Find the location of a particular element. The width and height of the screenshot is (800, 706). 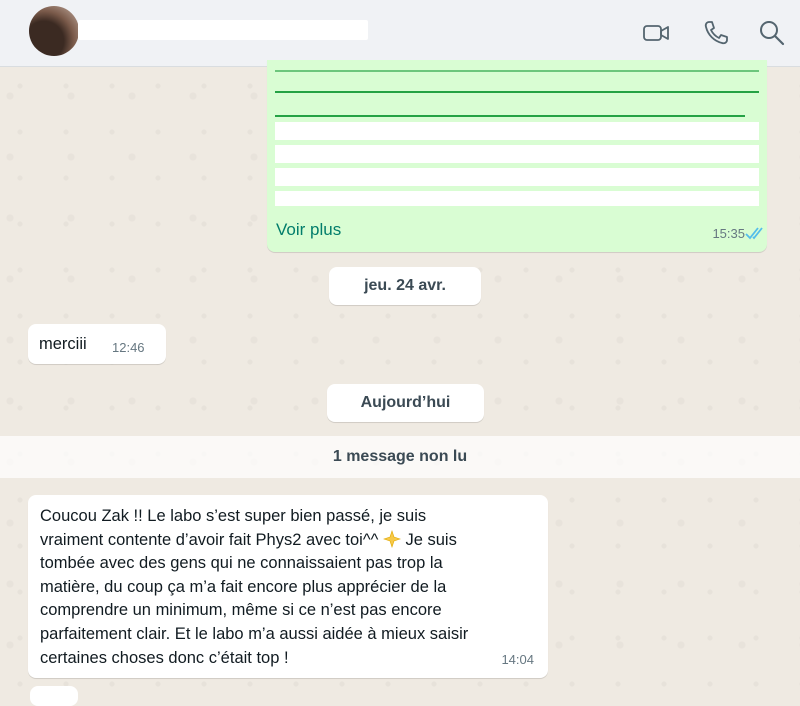

date-separator: jeu. 24 avr. is located at coordinates (405, 286).